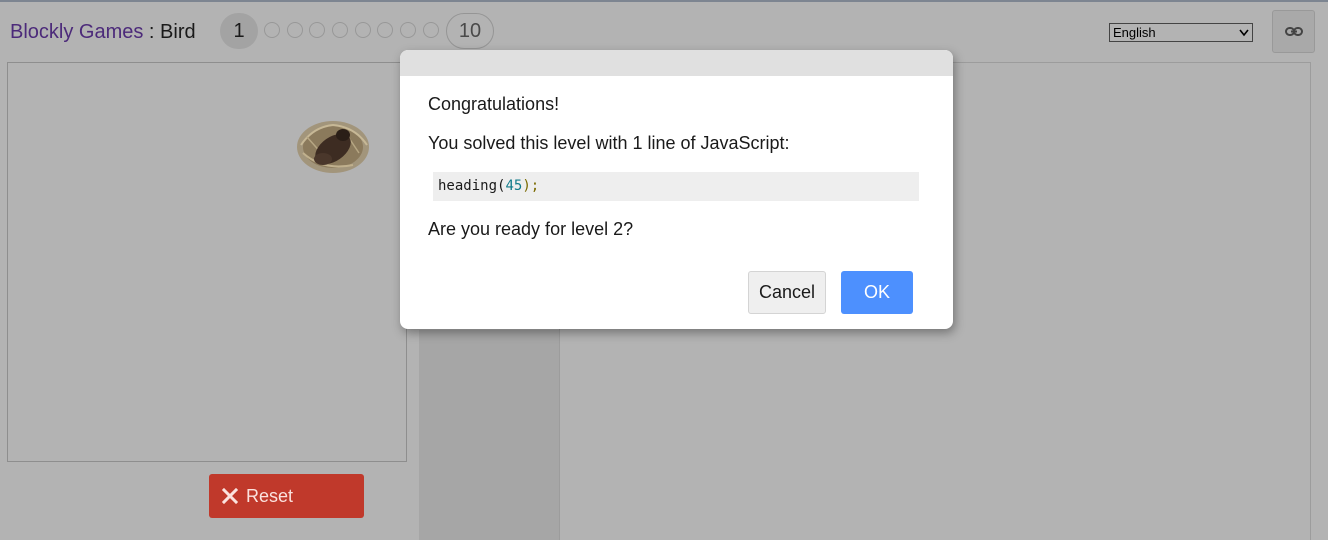  What do you see at coordinates (1244, 35) in the screenshot?
I see `chevron-down-icon` at bounding box center [1244, 35].